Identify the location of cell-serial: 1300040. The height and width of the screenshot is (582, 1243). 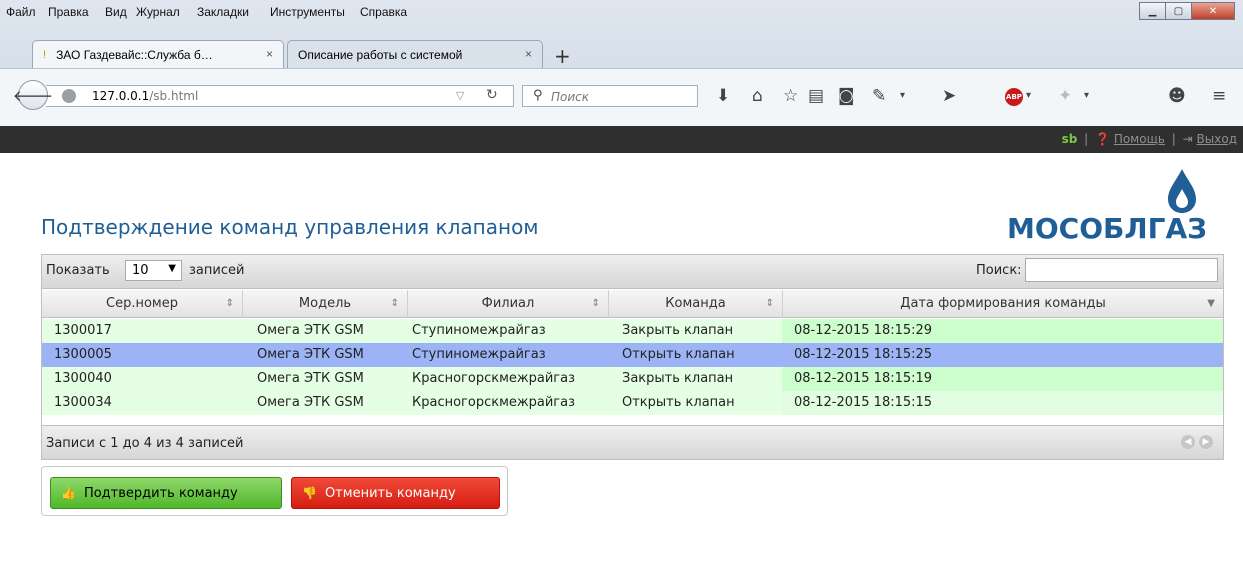
(83, 378).